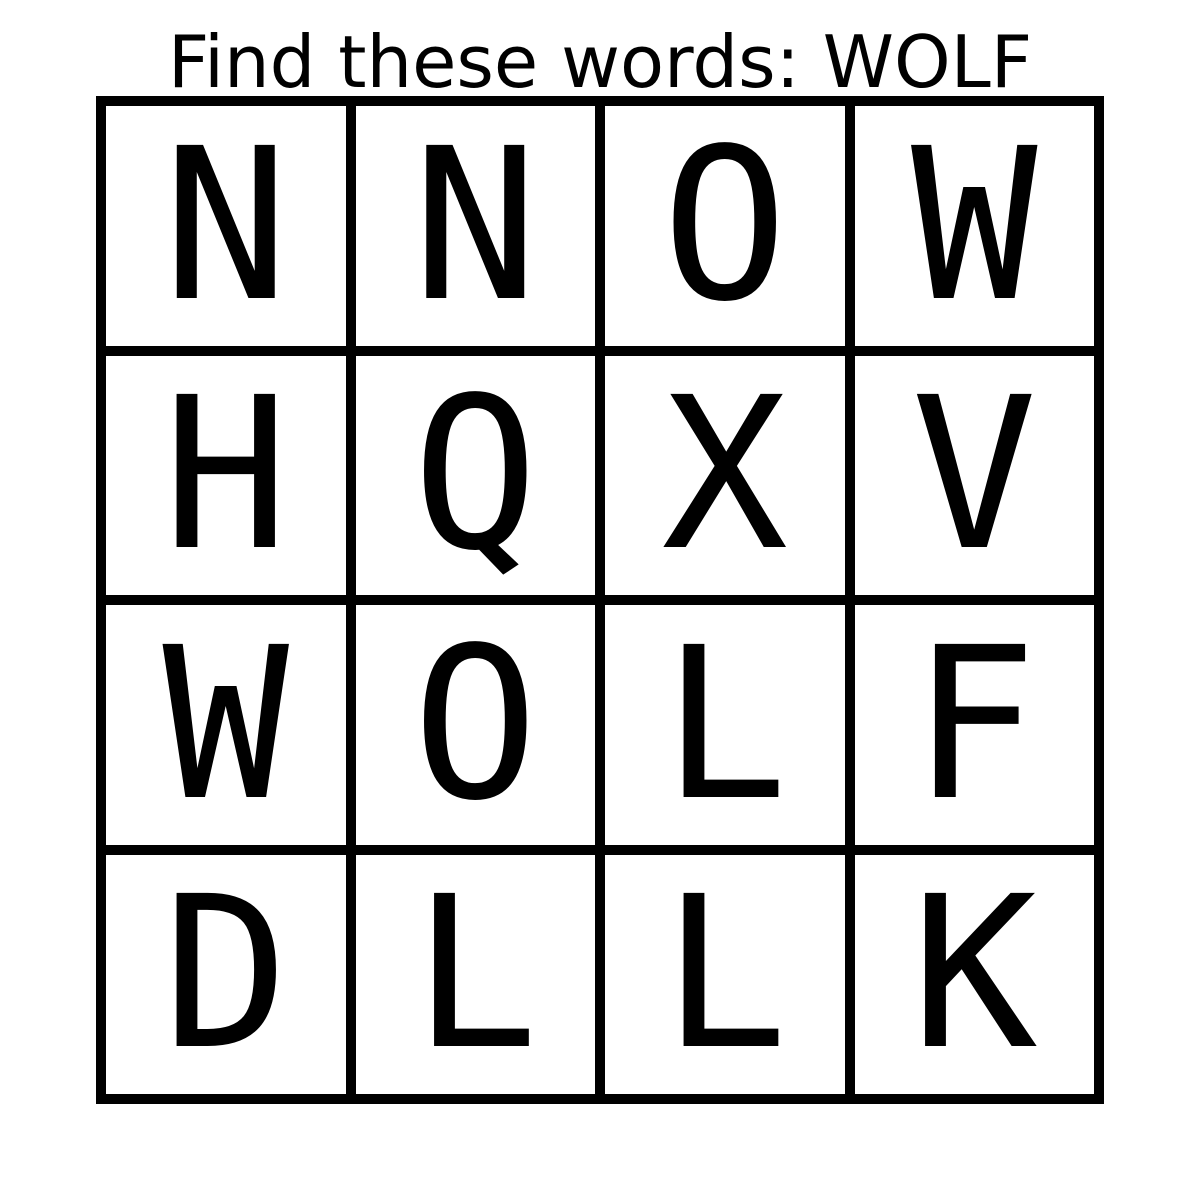 The width and height of the screenshot is (1200, 1200). Describe the element at coordinates (226, 226) in the screenshot. I see `letter-cell-r1-c1: N` at that location.